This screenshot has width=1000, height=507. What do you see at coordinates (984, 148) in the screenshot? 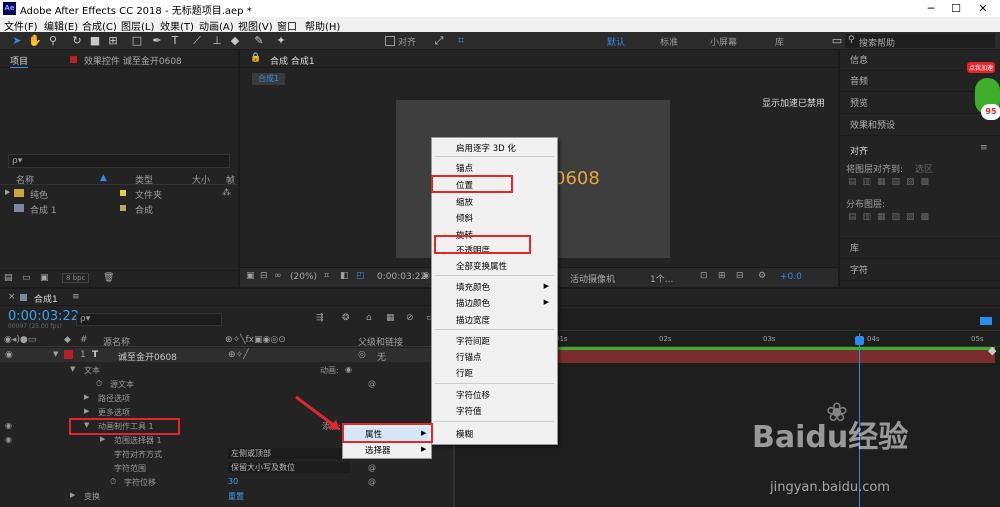
I see `panel-menu-icon: ≡` at bounding box center [984, 148].